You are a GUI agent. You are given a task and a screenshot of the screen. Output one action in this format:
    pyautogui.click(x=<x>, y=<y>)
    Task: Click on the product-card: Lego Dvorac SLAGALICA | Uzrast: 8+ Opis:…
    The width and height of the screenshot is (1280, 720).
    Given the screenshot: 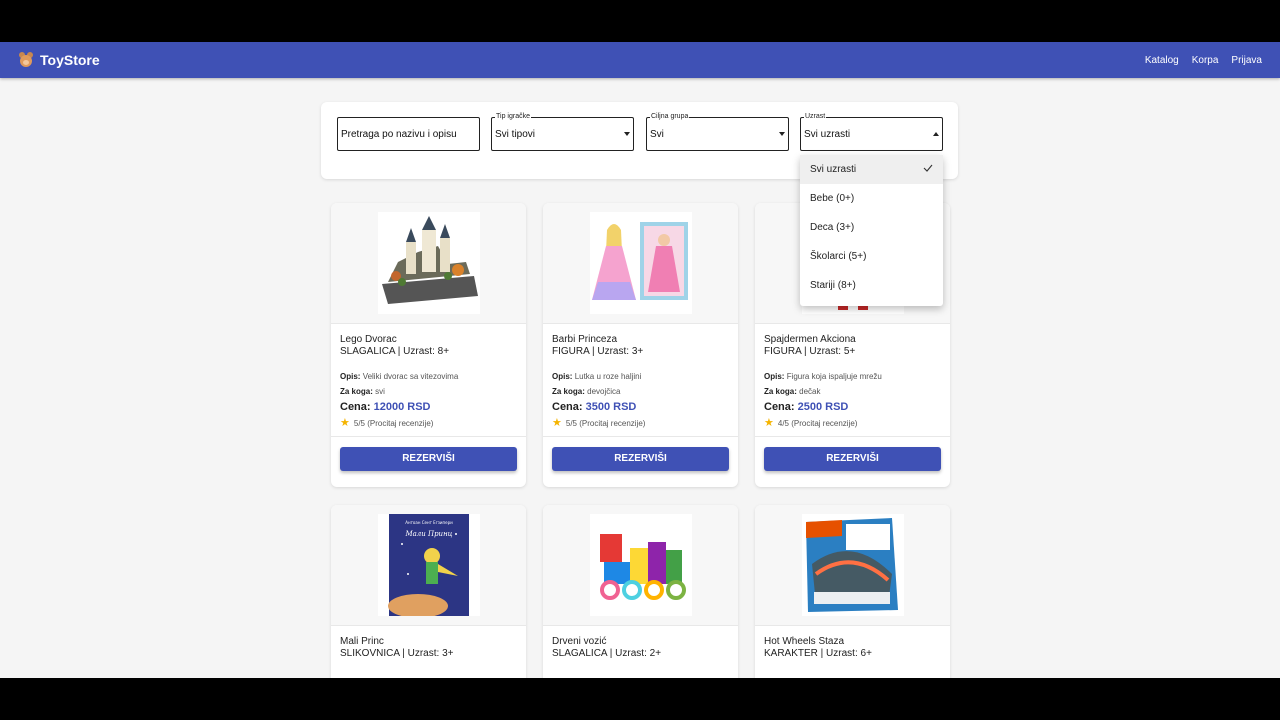 What is the action you would take?
    pyautogui.click(x=428, y=345)
    